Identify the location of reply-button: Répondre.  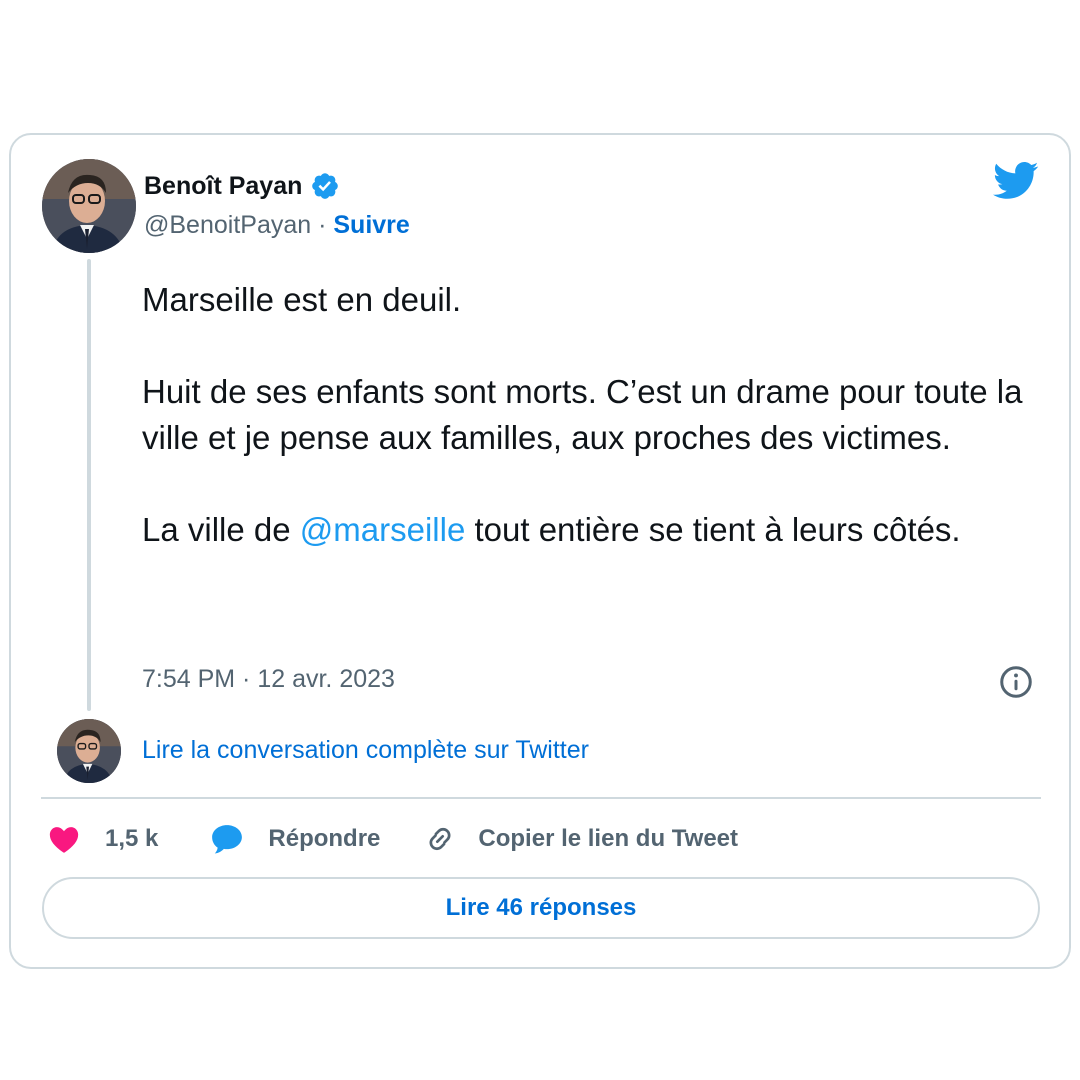
(294, 839).